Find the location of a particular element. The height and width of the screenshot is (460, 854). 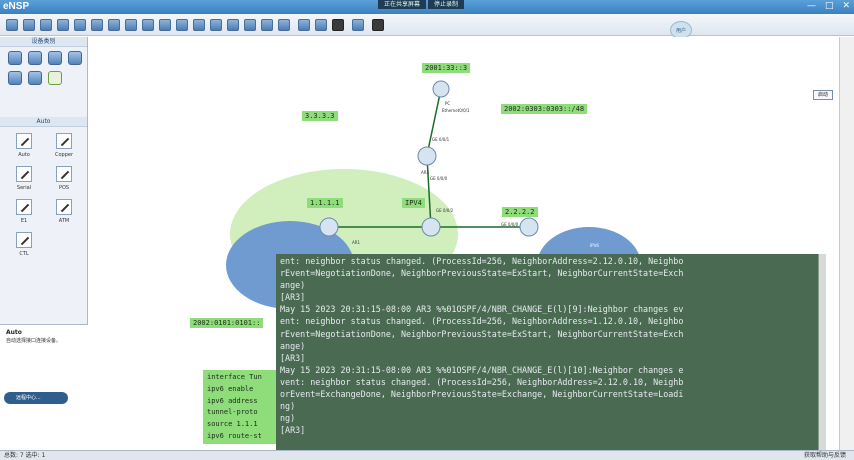

right-port-label: GE 0/0/0 is located at coordinates (510, 224).